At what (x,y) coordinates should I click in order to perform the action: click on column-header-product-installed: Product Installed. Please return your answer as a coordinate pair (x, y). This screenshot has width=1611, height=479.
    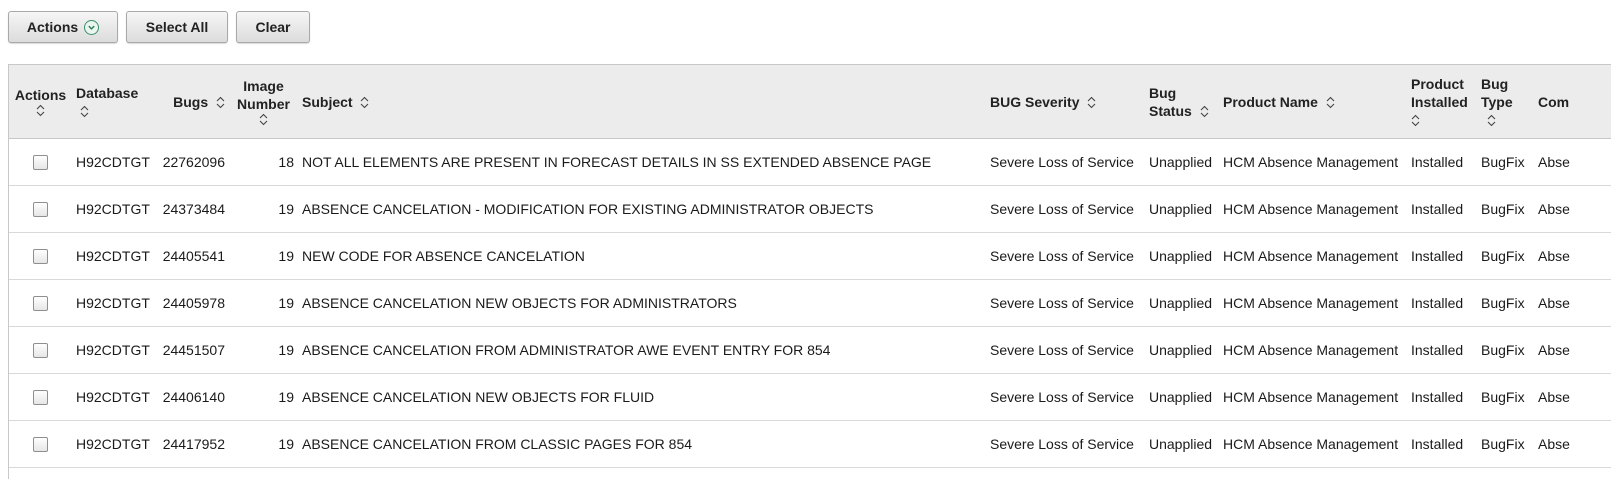
    Looking at the image, I should click on (1442, 102).